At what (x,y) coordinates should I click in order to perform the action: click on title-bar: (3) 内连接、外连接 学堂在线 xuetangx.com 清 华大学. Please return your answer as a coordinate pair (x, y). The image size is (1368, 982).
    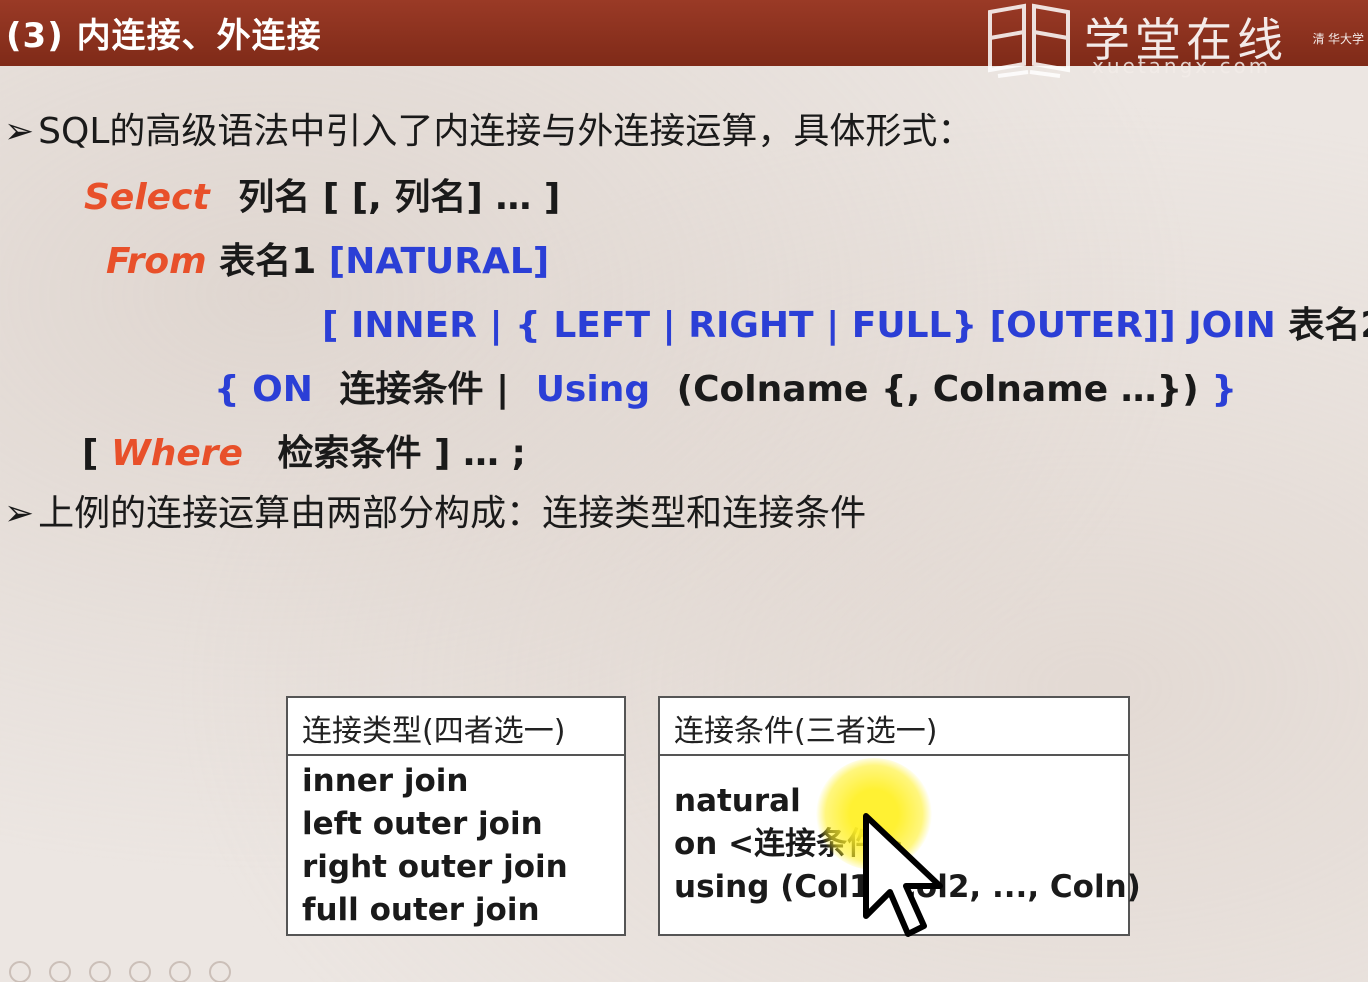
    Looking at the image, I should click on (684, 39).